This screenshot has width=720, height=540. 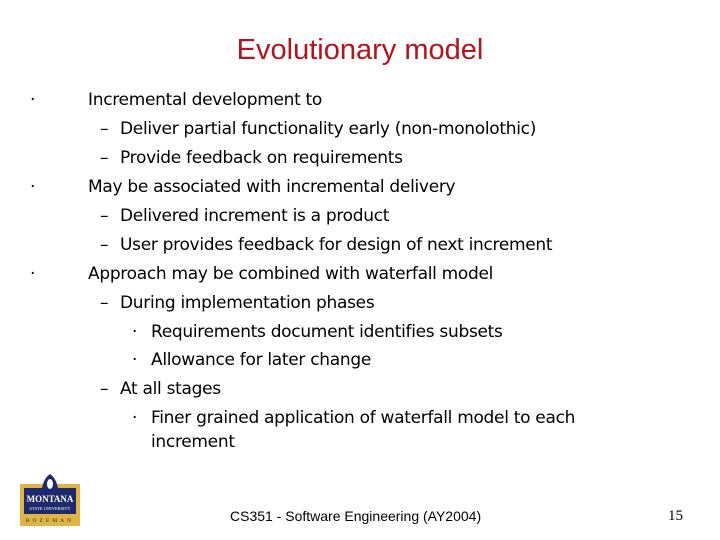 What do you see at coordinates (261, 360) in the screenshot?
I see `bullet-text: Allowance for later change` at bounding box center [261, 360].